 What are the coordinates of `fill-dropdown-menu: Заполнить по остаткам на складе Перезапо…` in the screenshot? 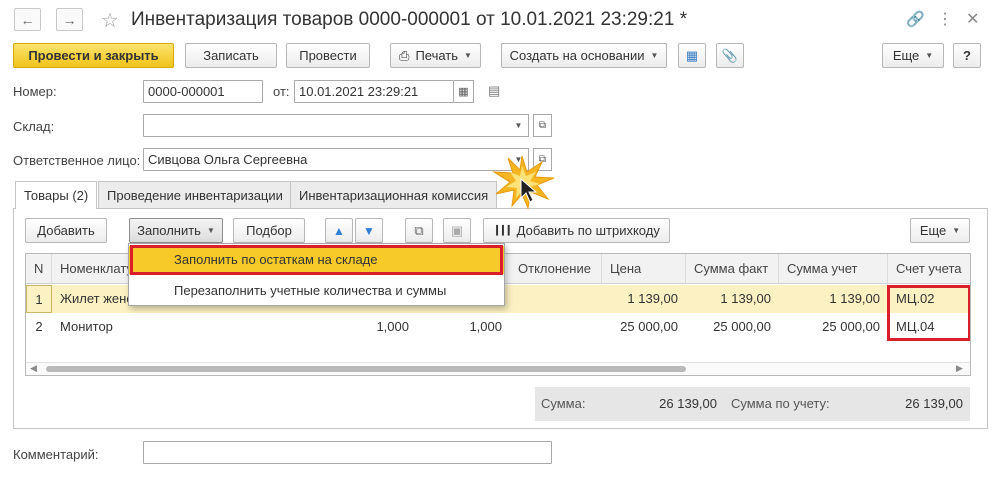 It's located at (316, 274).